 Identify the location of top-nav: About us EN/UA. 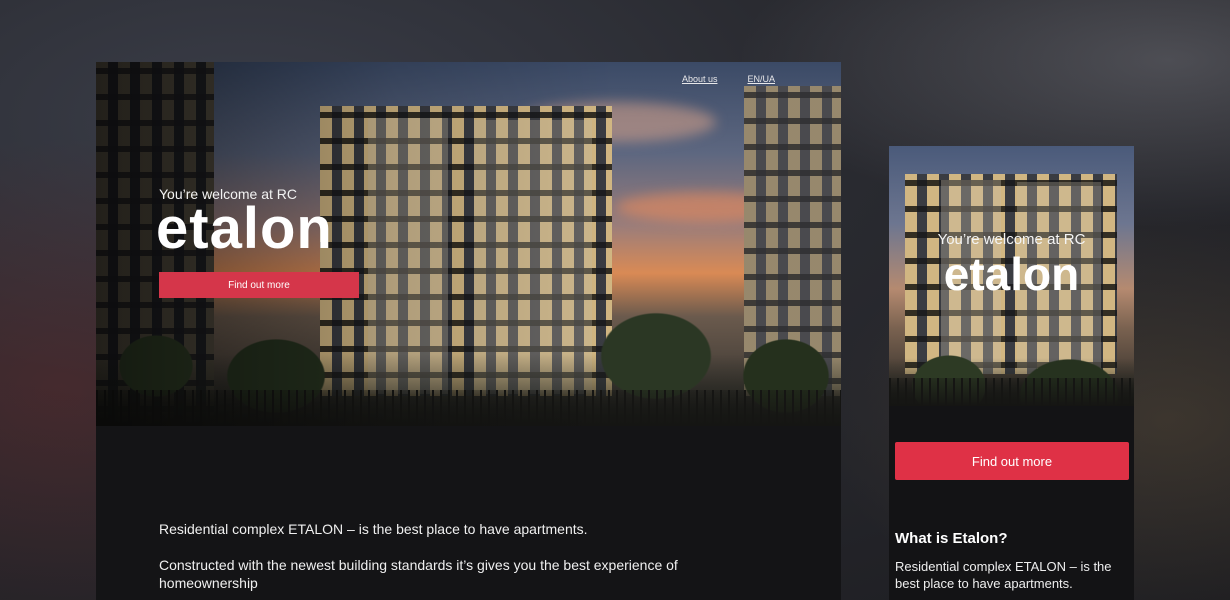
(728, 79).